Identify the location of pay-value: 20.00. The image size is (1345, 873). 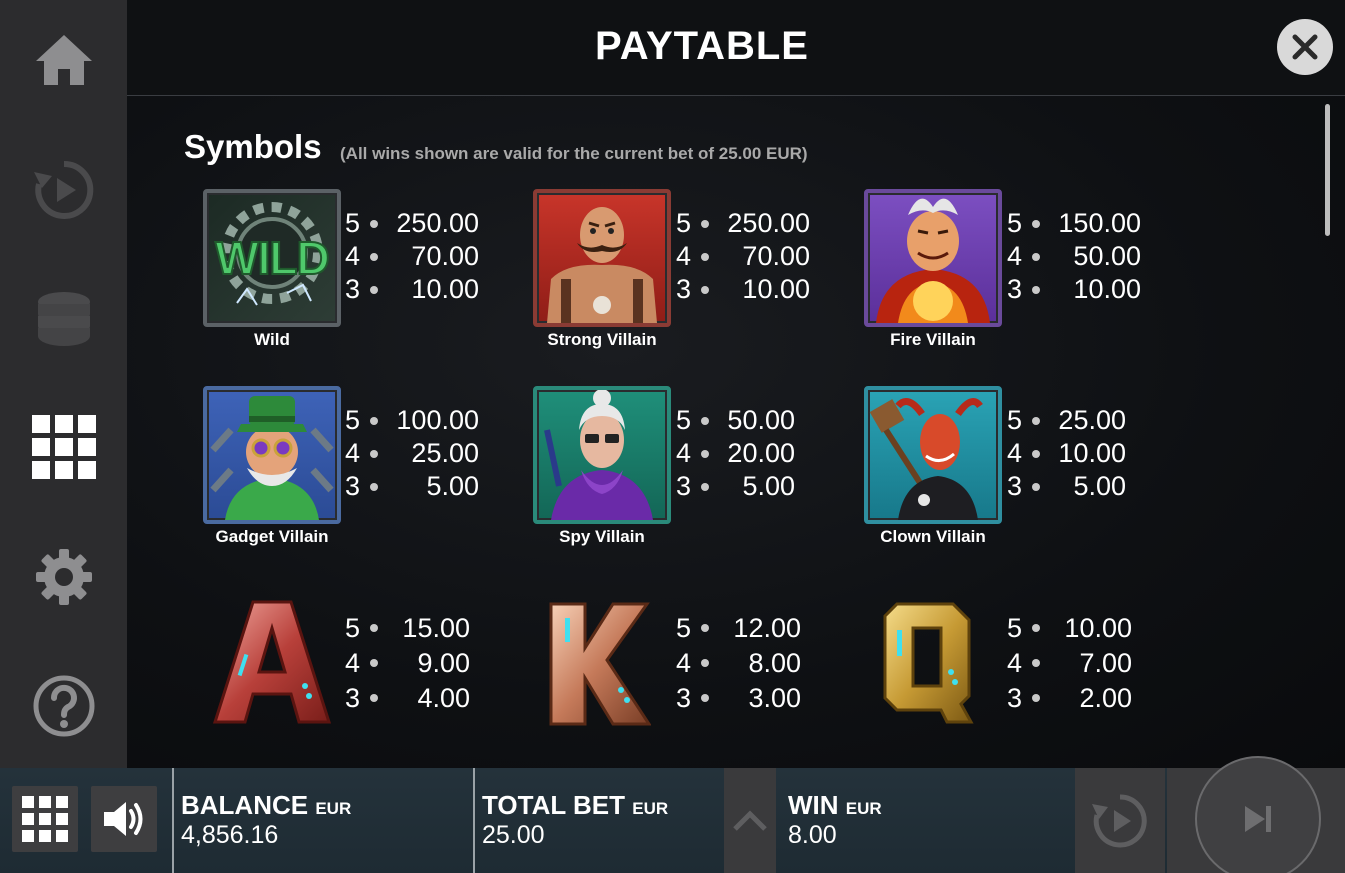
(761, 453).